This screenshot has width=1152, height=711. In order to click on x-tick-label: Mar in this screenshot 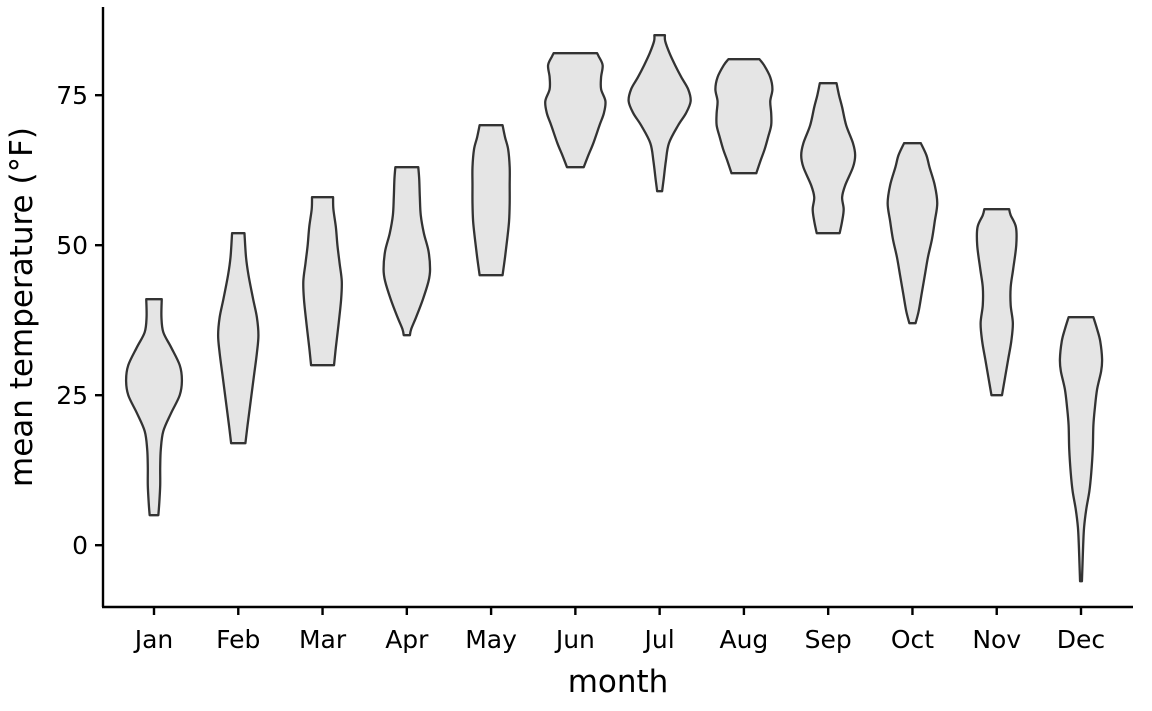, I will do `click(323, 639)`.